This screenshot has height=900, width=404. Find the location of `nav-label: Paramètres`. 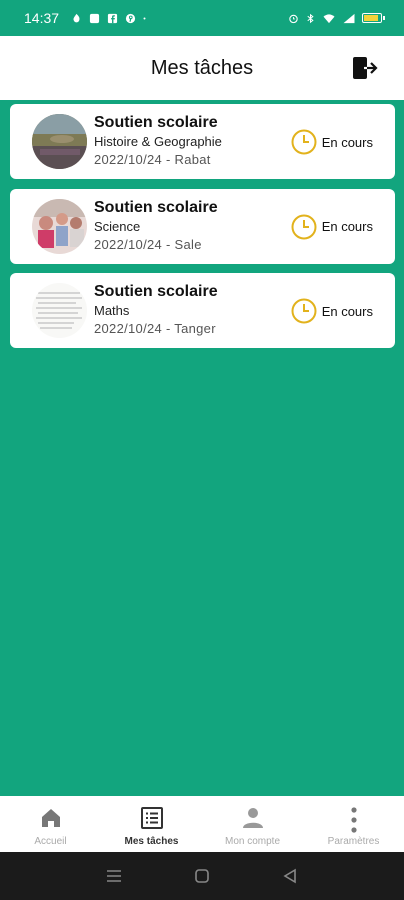

nav-label: Paramètres is located at coordinates (353, 841).